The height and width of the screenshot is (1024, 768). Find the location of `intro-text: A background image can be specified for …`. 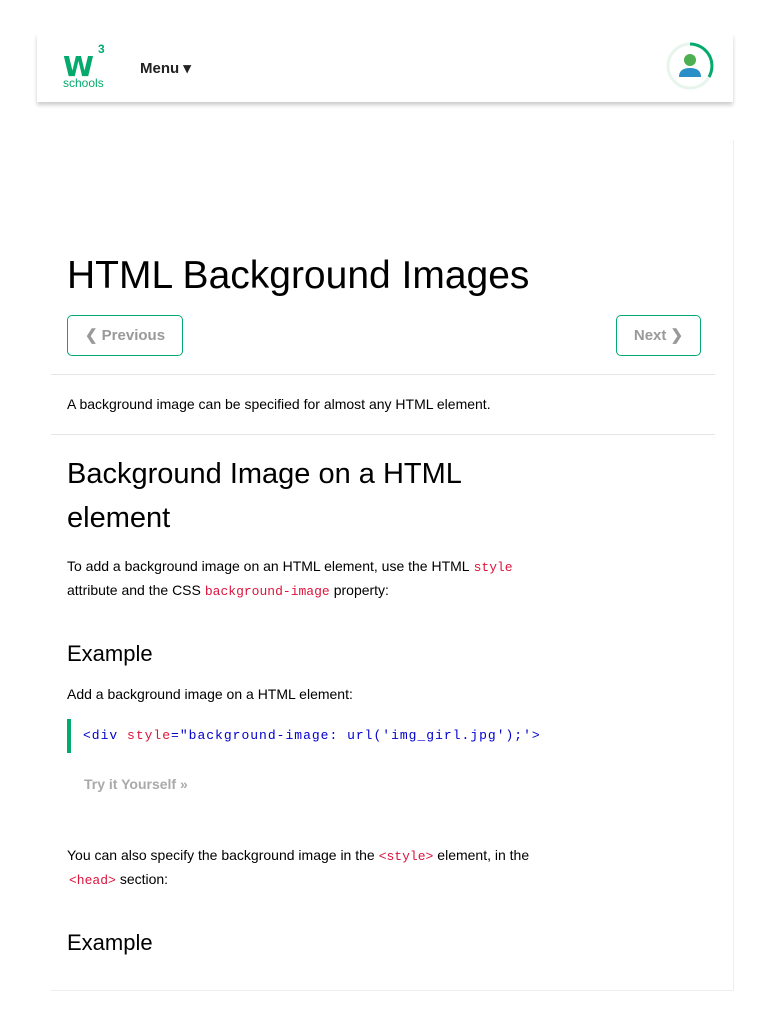

intro-text: A background image can be specified for … is located at coordinates (279, 404).